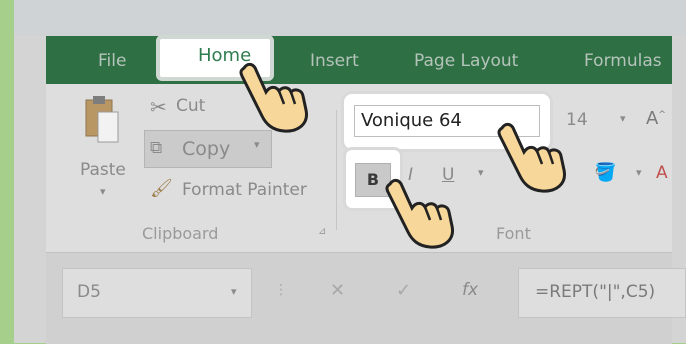  I want to click on tab-page-layout: Page Layout, so click(466, 61).